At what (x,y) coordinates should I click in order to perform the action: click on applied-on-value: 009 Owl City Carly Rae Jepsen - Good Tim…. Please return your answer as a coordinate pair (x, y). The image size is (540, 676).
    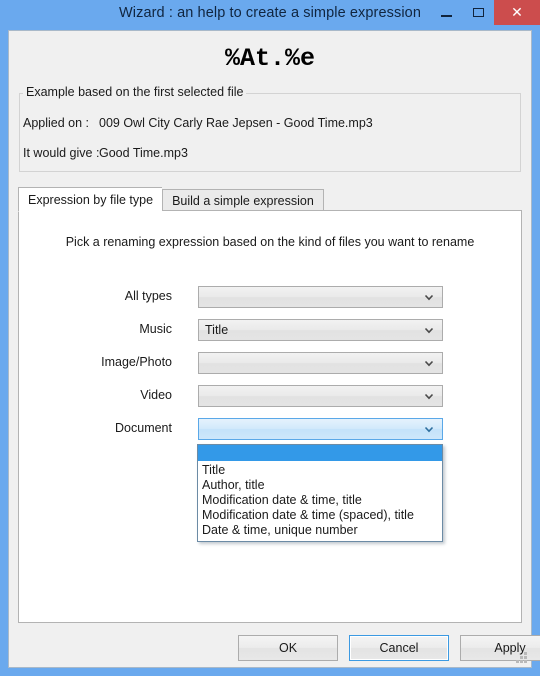
    Looking at the image, I should click on (236, 123).